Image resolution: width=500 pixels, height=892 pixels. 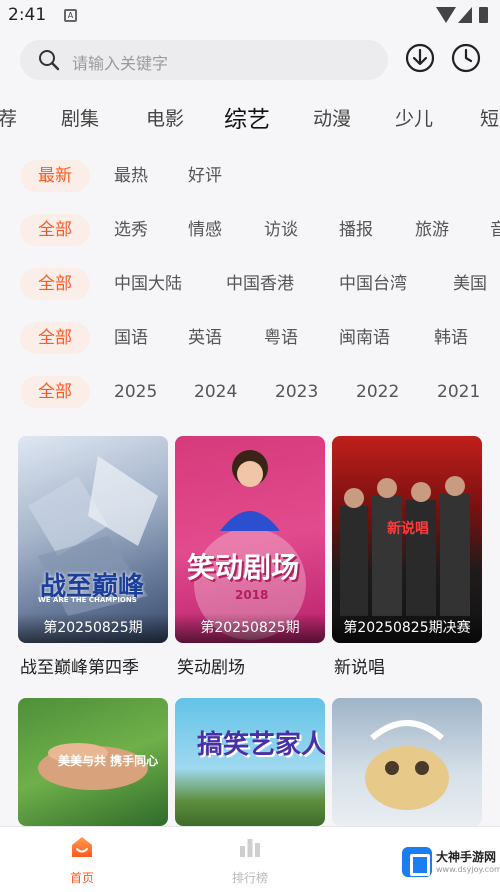 I want to click on filter-chip: 英语, so click(x=205, y=338).